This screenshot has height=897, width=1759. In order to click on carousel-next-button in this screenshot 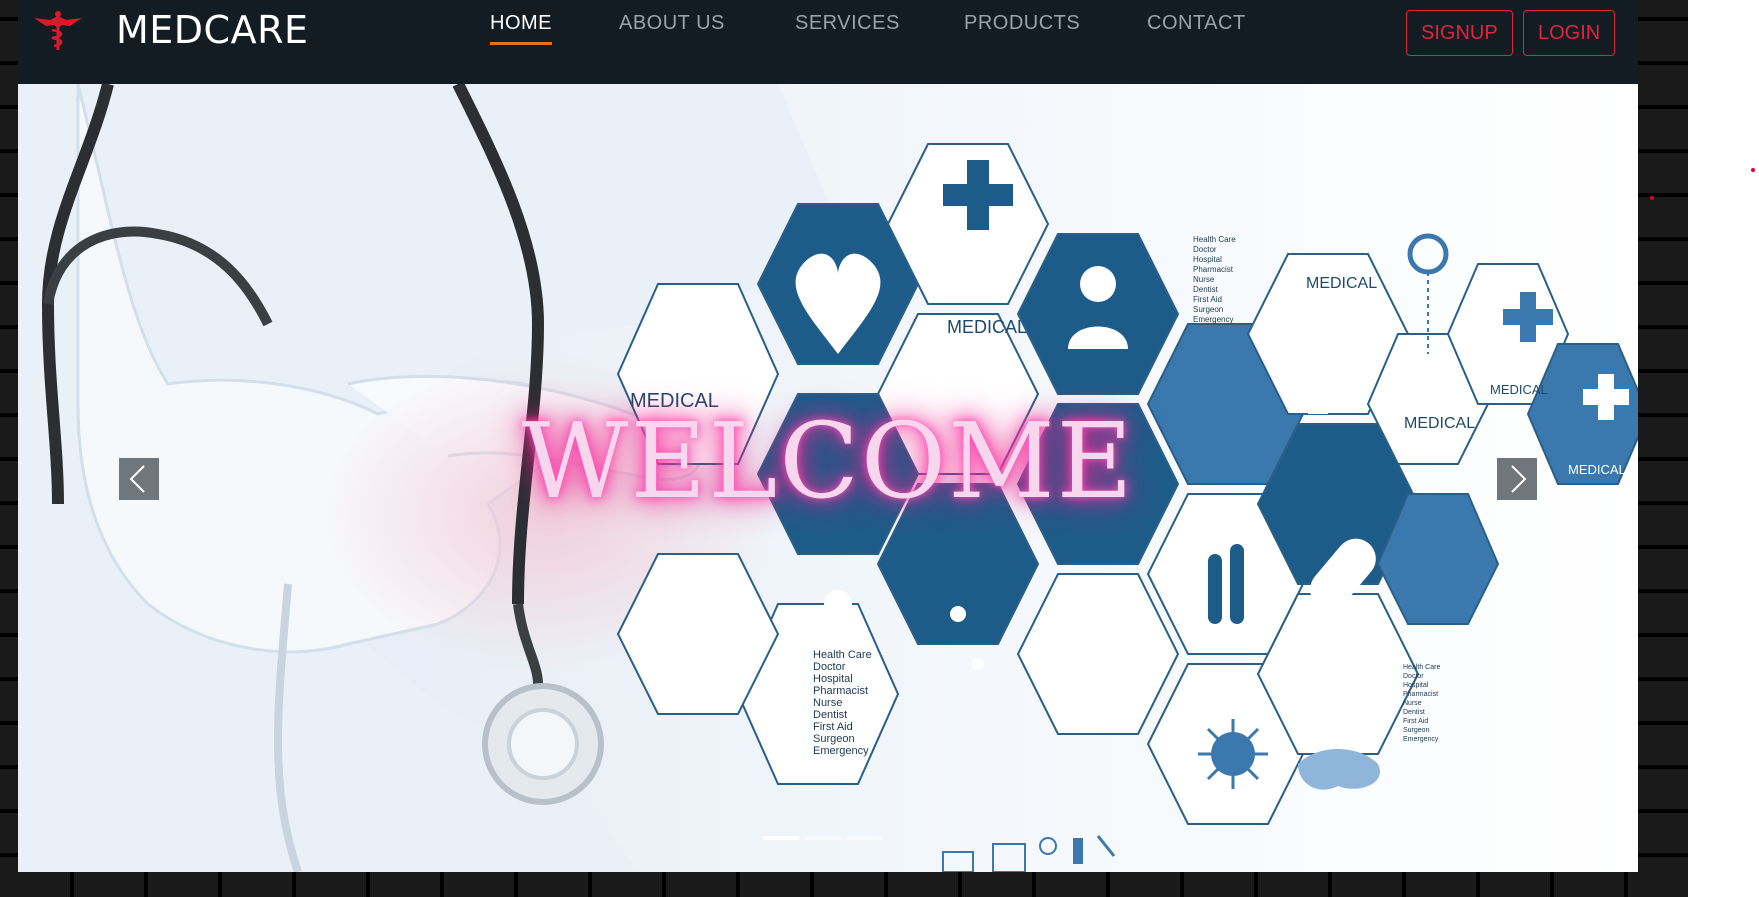, I will do `click(1517, 479)`.